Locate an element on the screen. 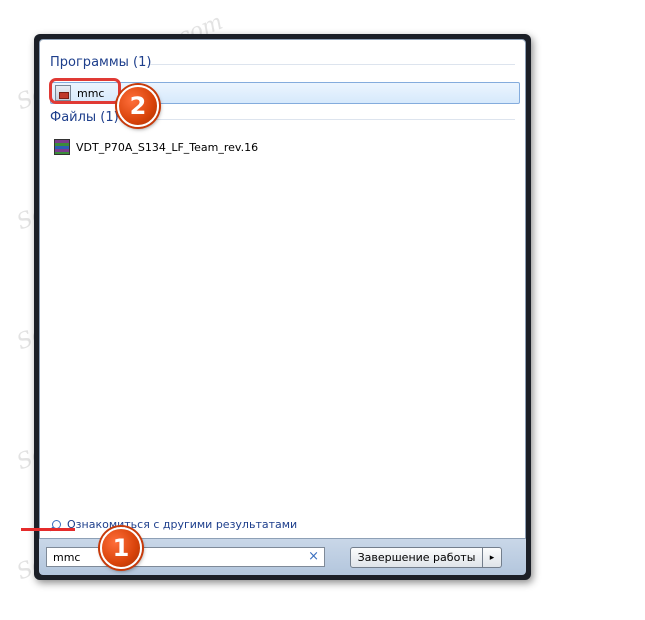 The image size is (645, 620). search-input: mmc × is located at coordinates (185, 557).